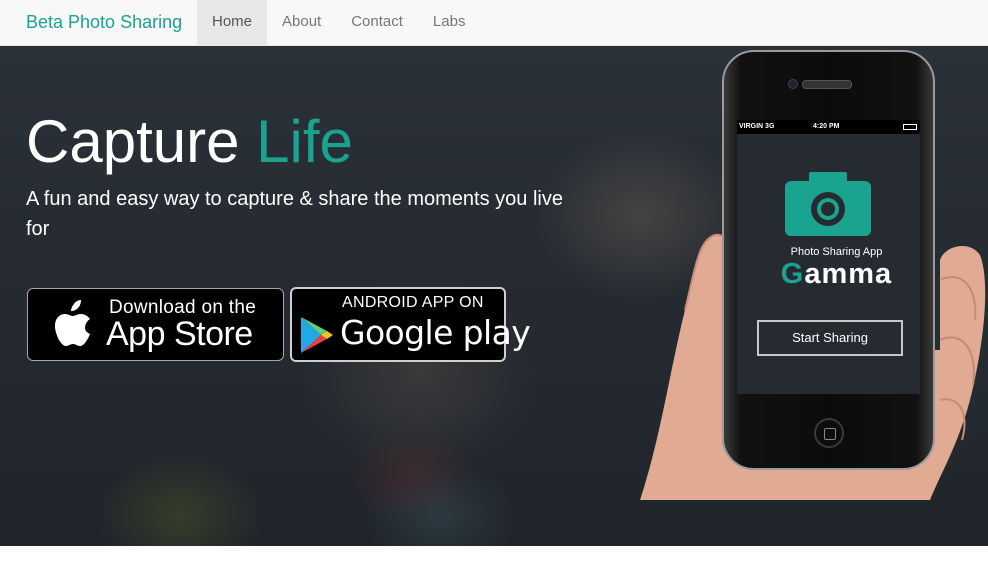  I want to click on hero-headline: Capture Life, so click(189, 142).